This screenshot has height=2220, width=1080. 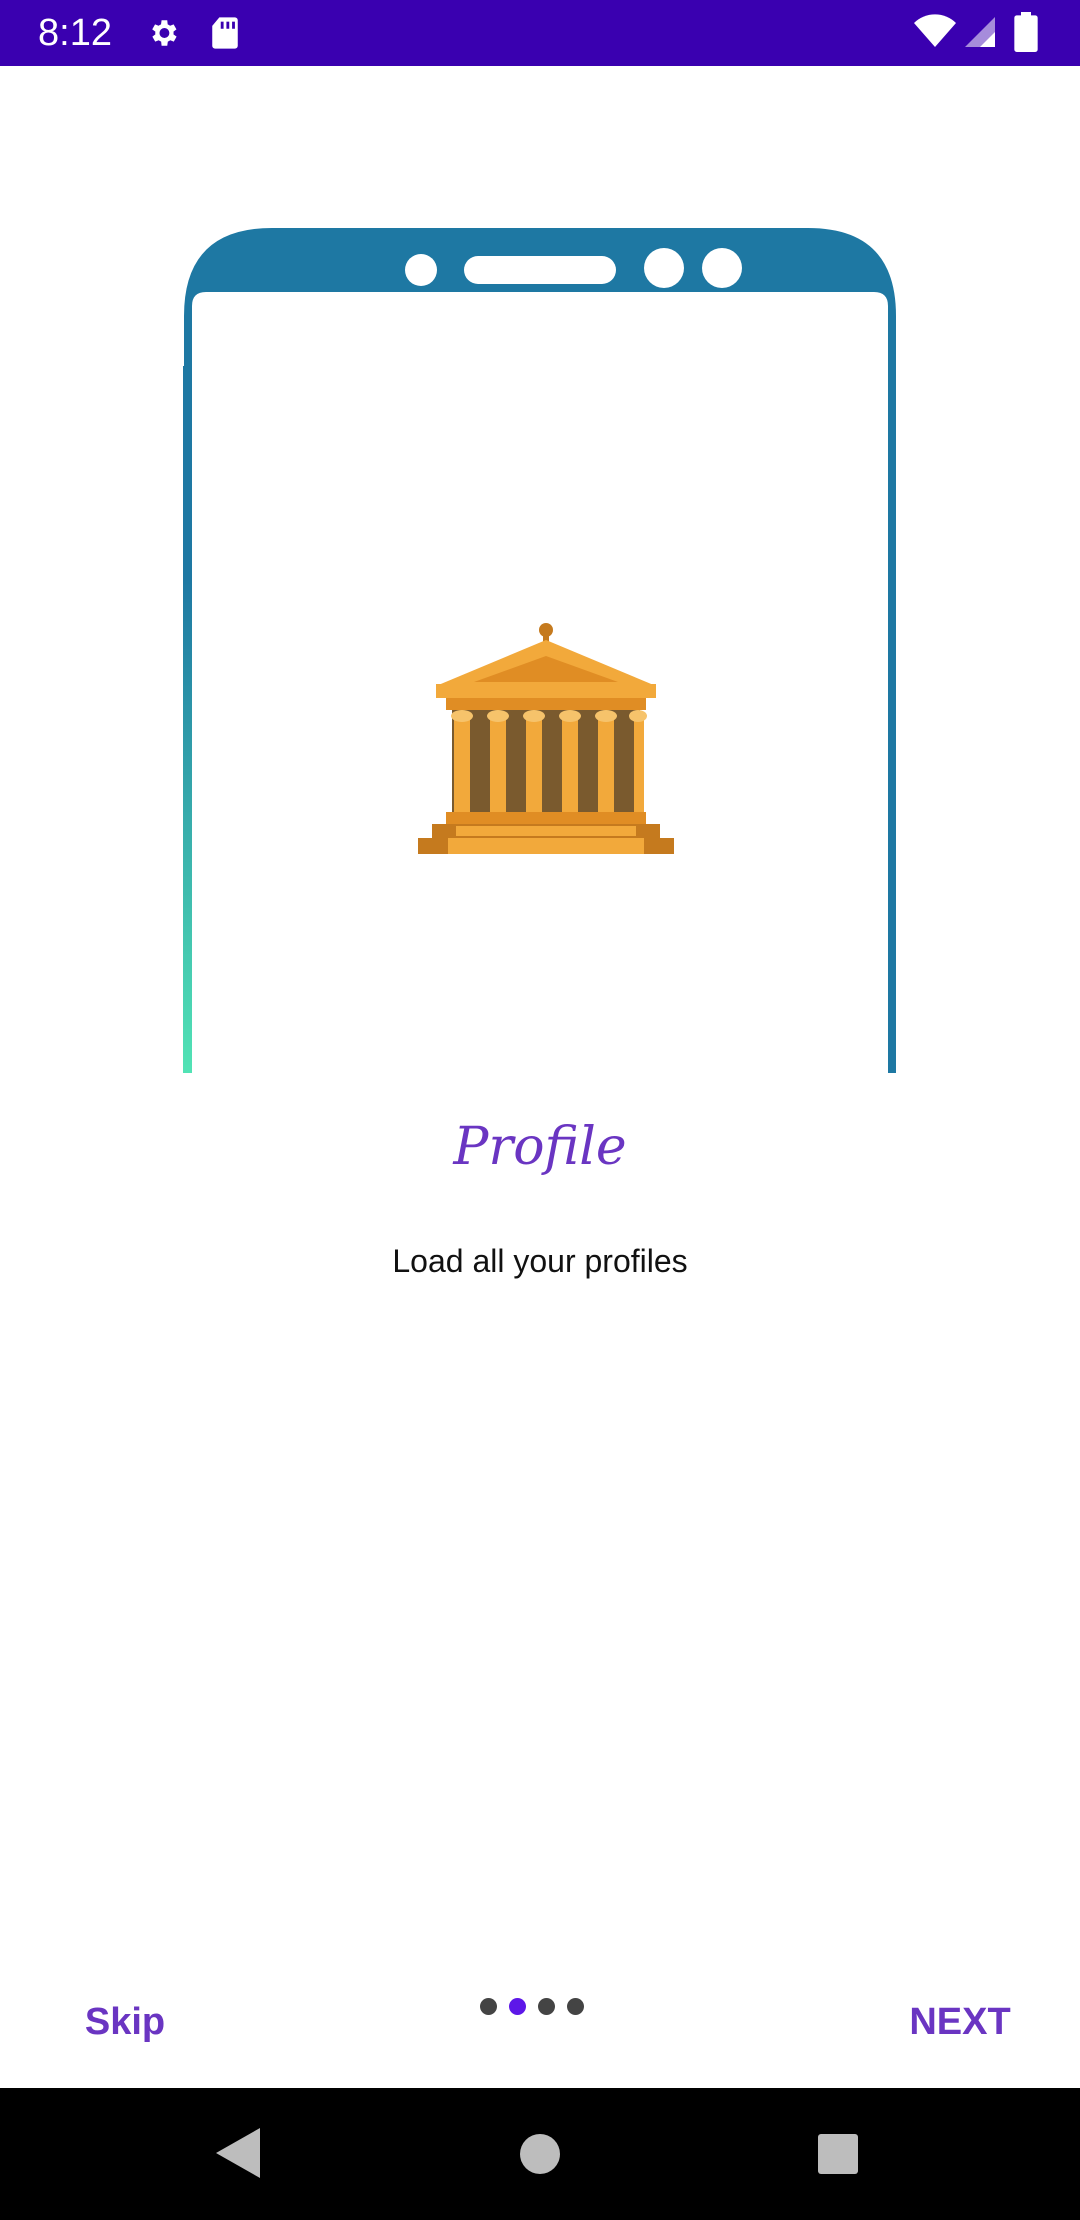 I want to click on sd-card-icon, so click(x=225, y=33).